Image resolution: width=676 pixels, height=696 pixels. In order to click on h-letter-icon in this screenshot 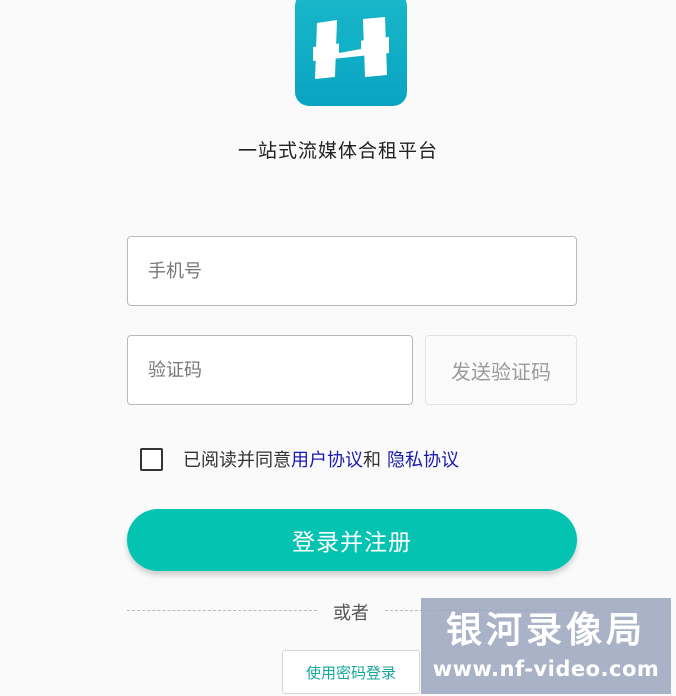, I will do `click(351, 48)`.